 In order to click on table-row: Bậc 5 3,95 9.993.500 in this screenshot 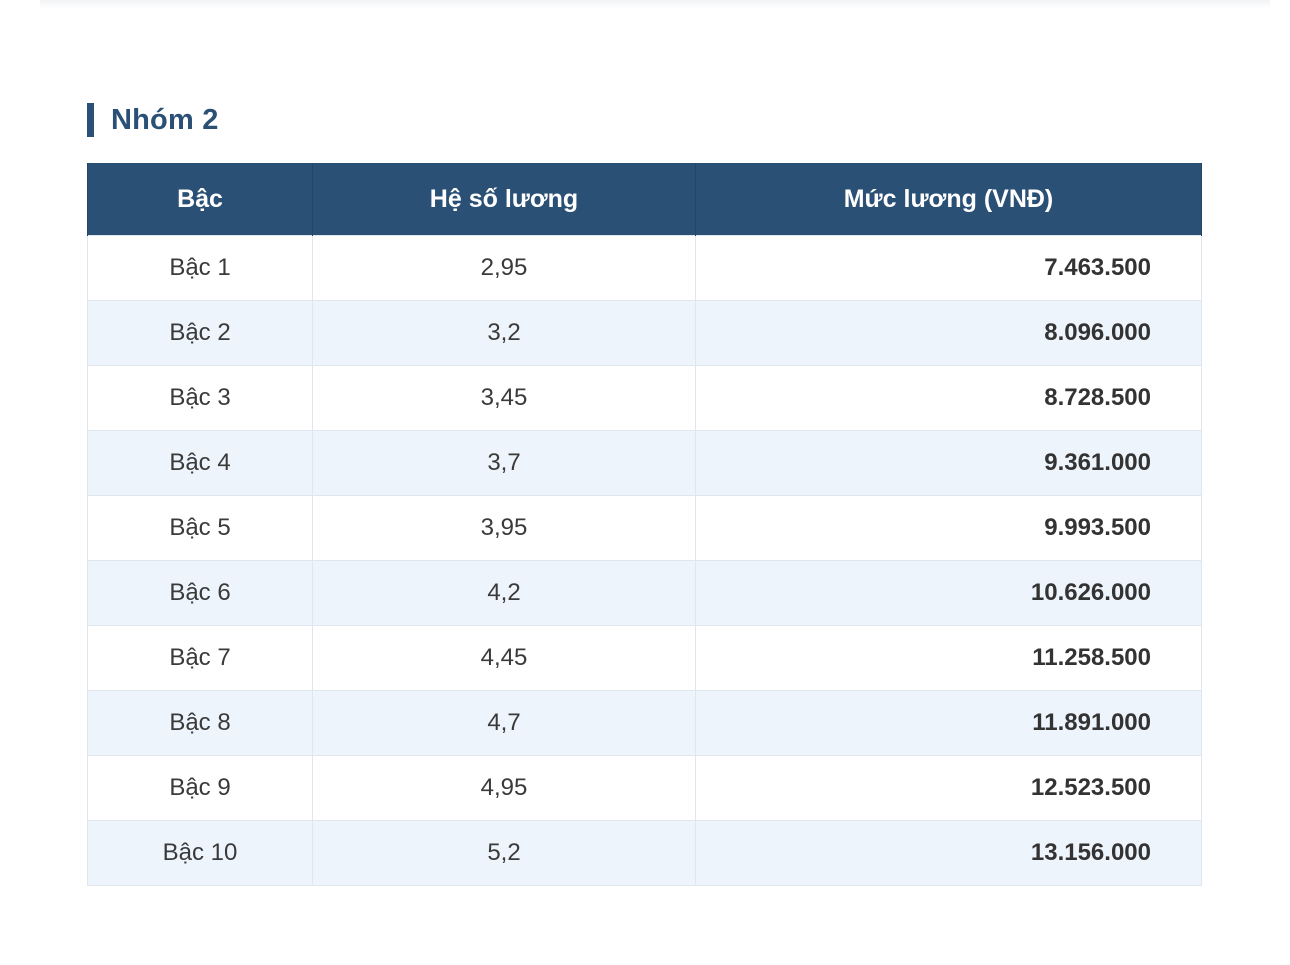, I will do `click(644, 528)`.